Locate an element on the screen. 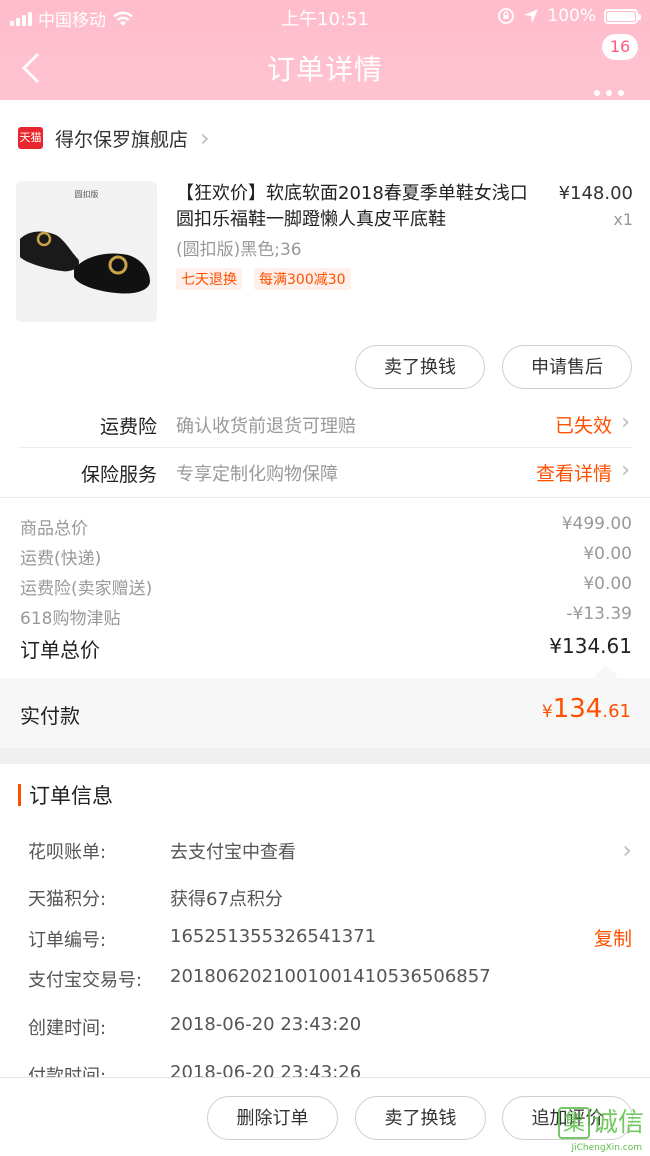 The width and height of the screenshot is (650, 1156). location-icon is located at coordinates (531, 16).